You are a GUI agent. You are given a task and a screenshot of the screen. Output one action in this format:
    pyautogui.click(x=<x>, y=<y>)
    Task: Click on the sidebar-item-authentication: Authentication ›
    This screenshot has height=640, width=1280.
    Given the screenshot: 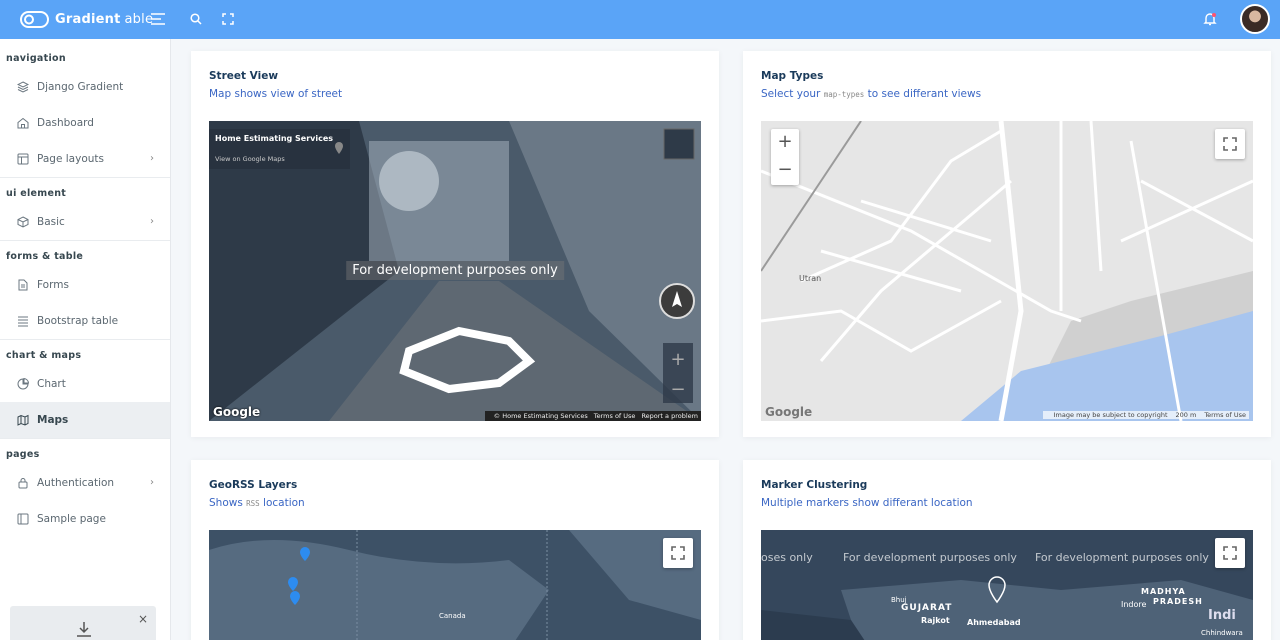 What is the action you would take?
    pyautogui.click(x=85, y=483)
    